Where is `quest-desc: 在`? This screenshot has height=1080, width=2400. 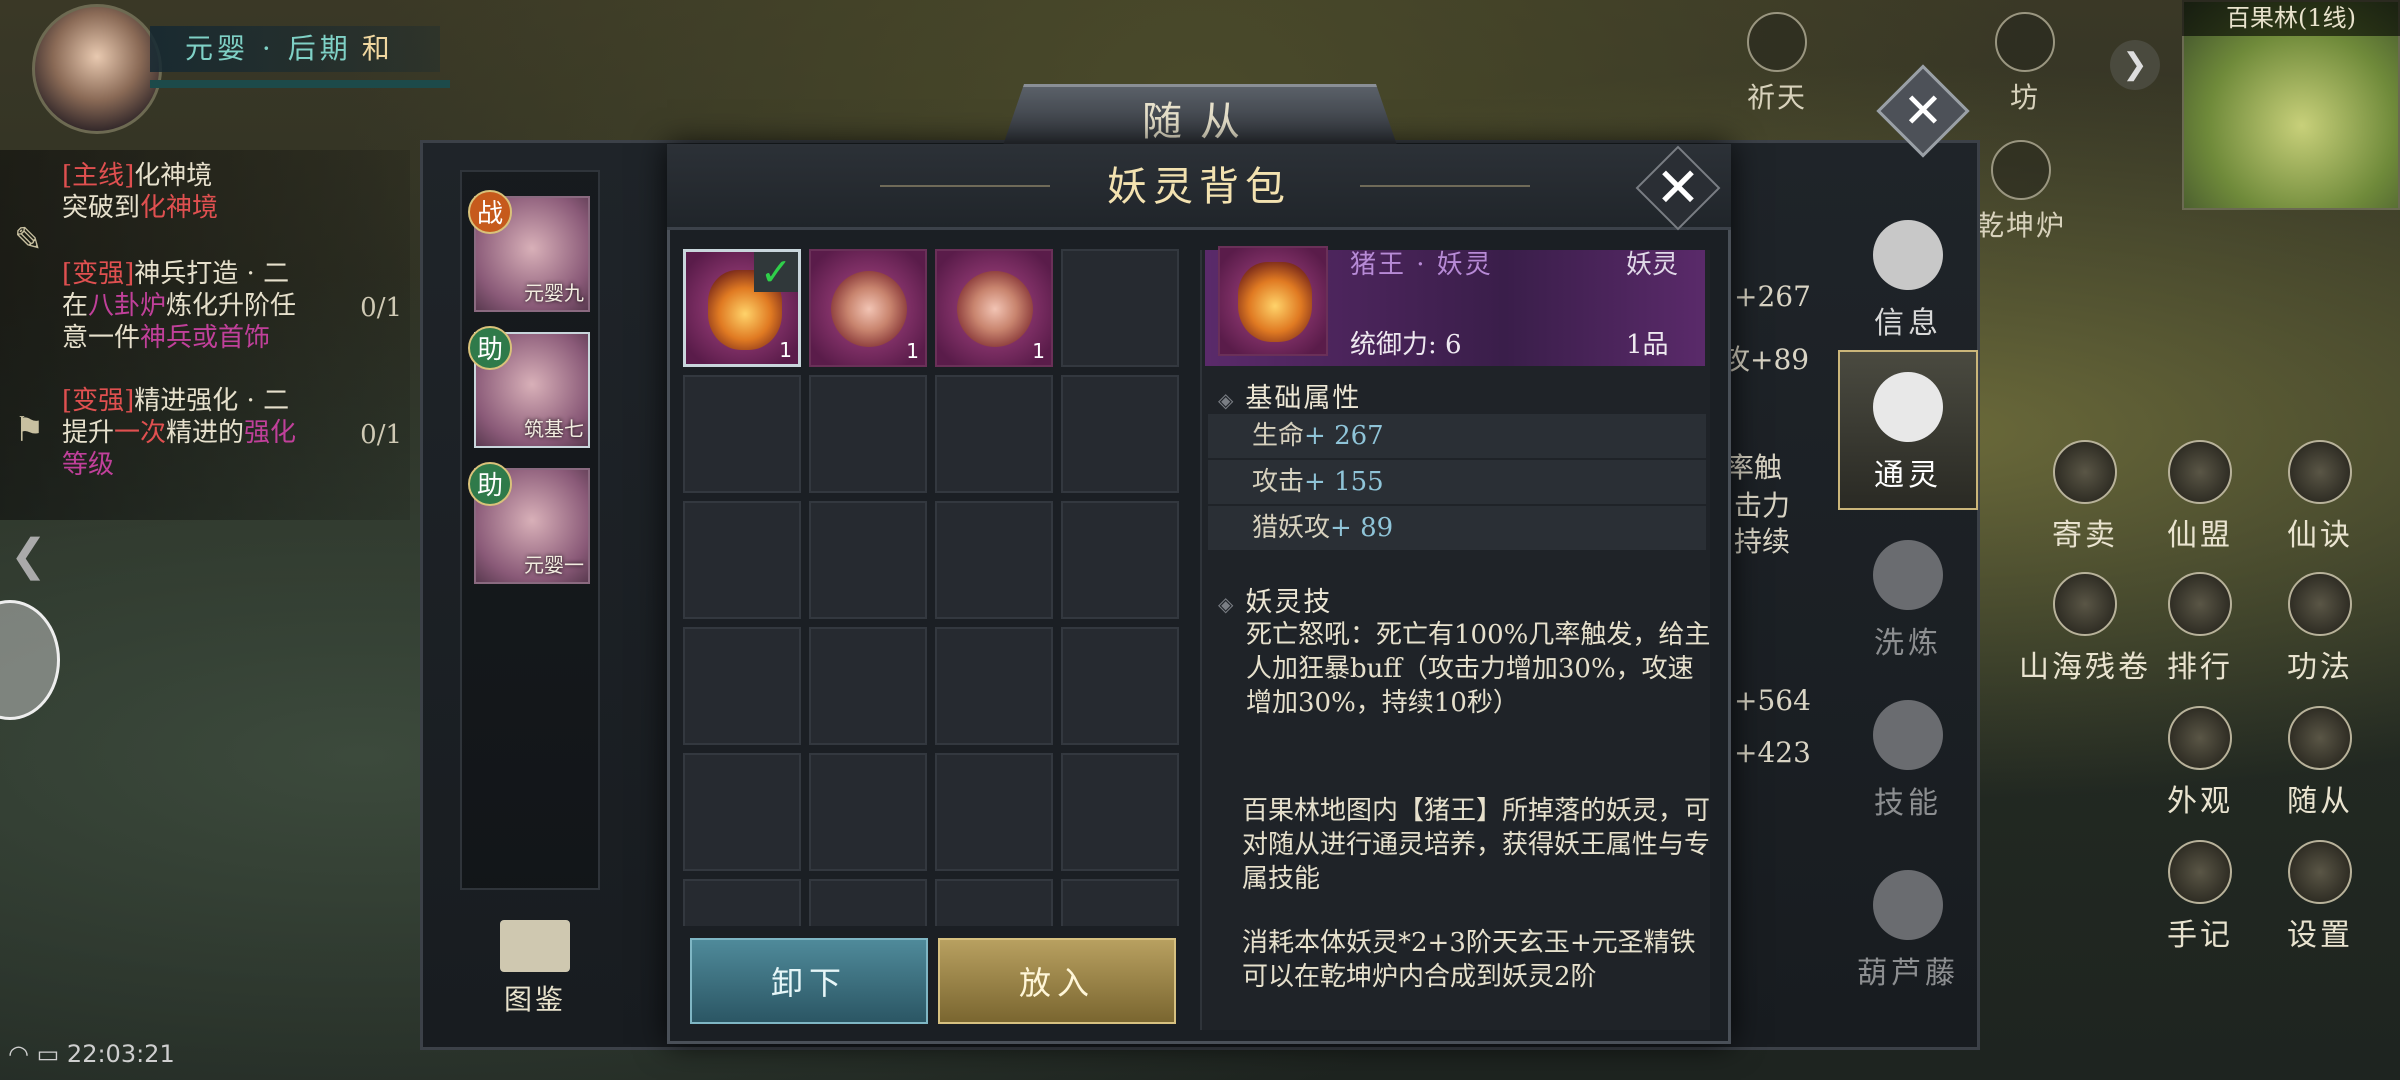 quest-desc: 在 is located at coordinates (75, 306).